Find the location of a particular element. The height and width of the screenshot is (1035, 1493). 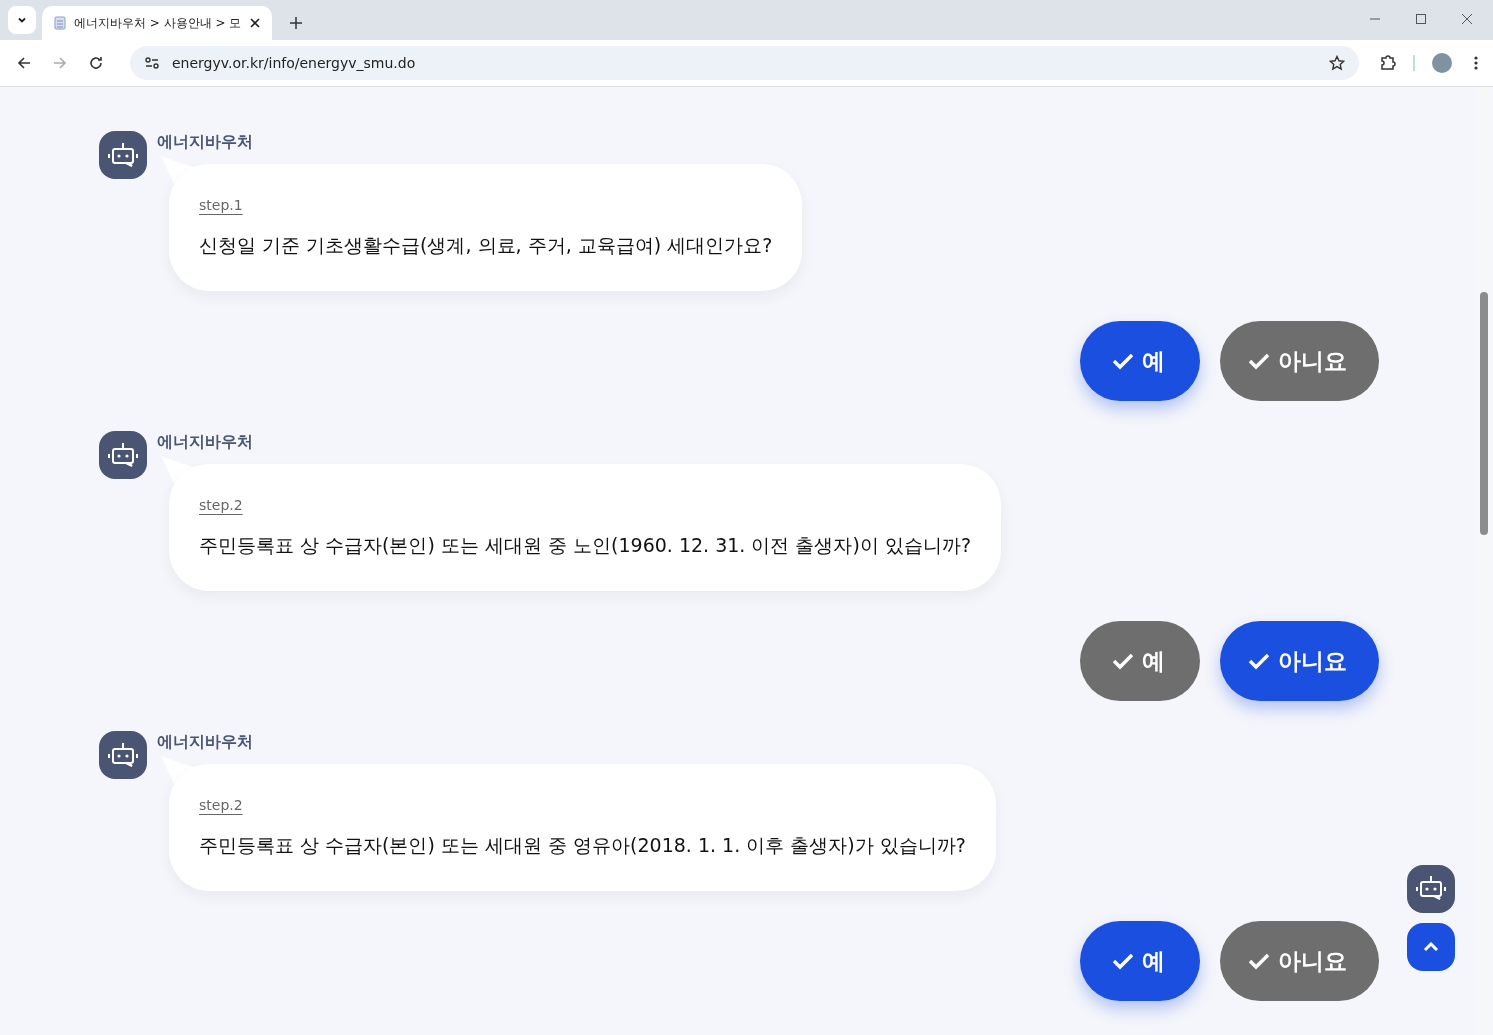

browser-tab: 에너지바우처 > 사용안내 > 모 is located at coordinates (157, 23).